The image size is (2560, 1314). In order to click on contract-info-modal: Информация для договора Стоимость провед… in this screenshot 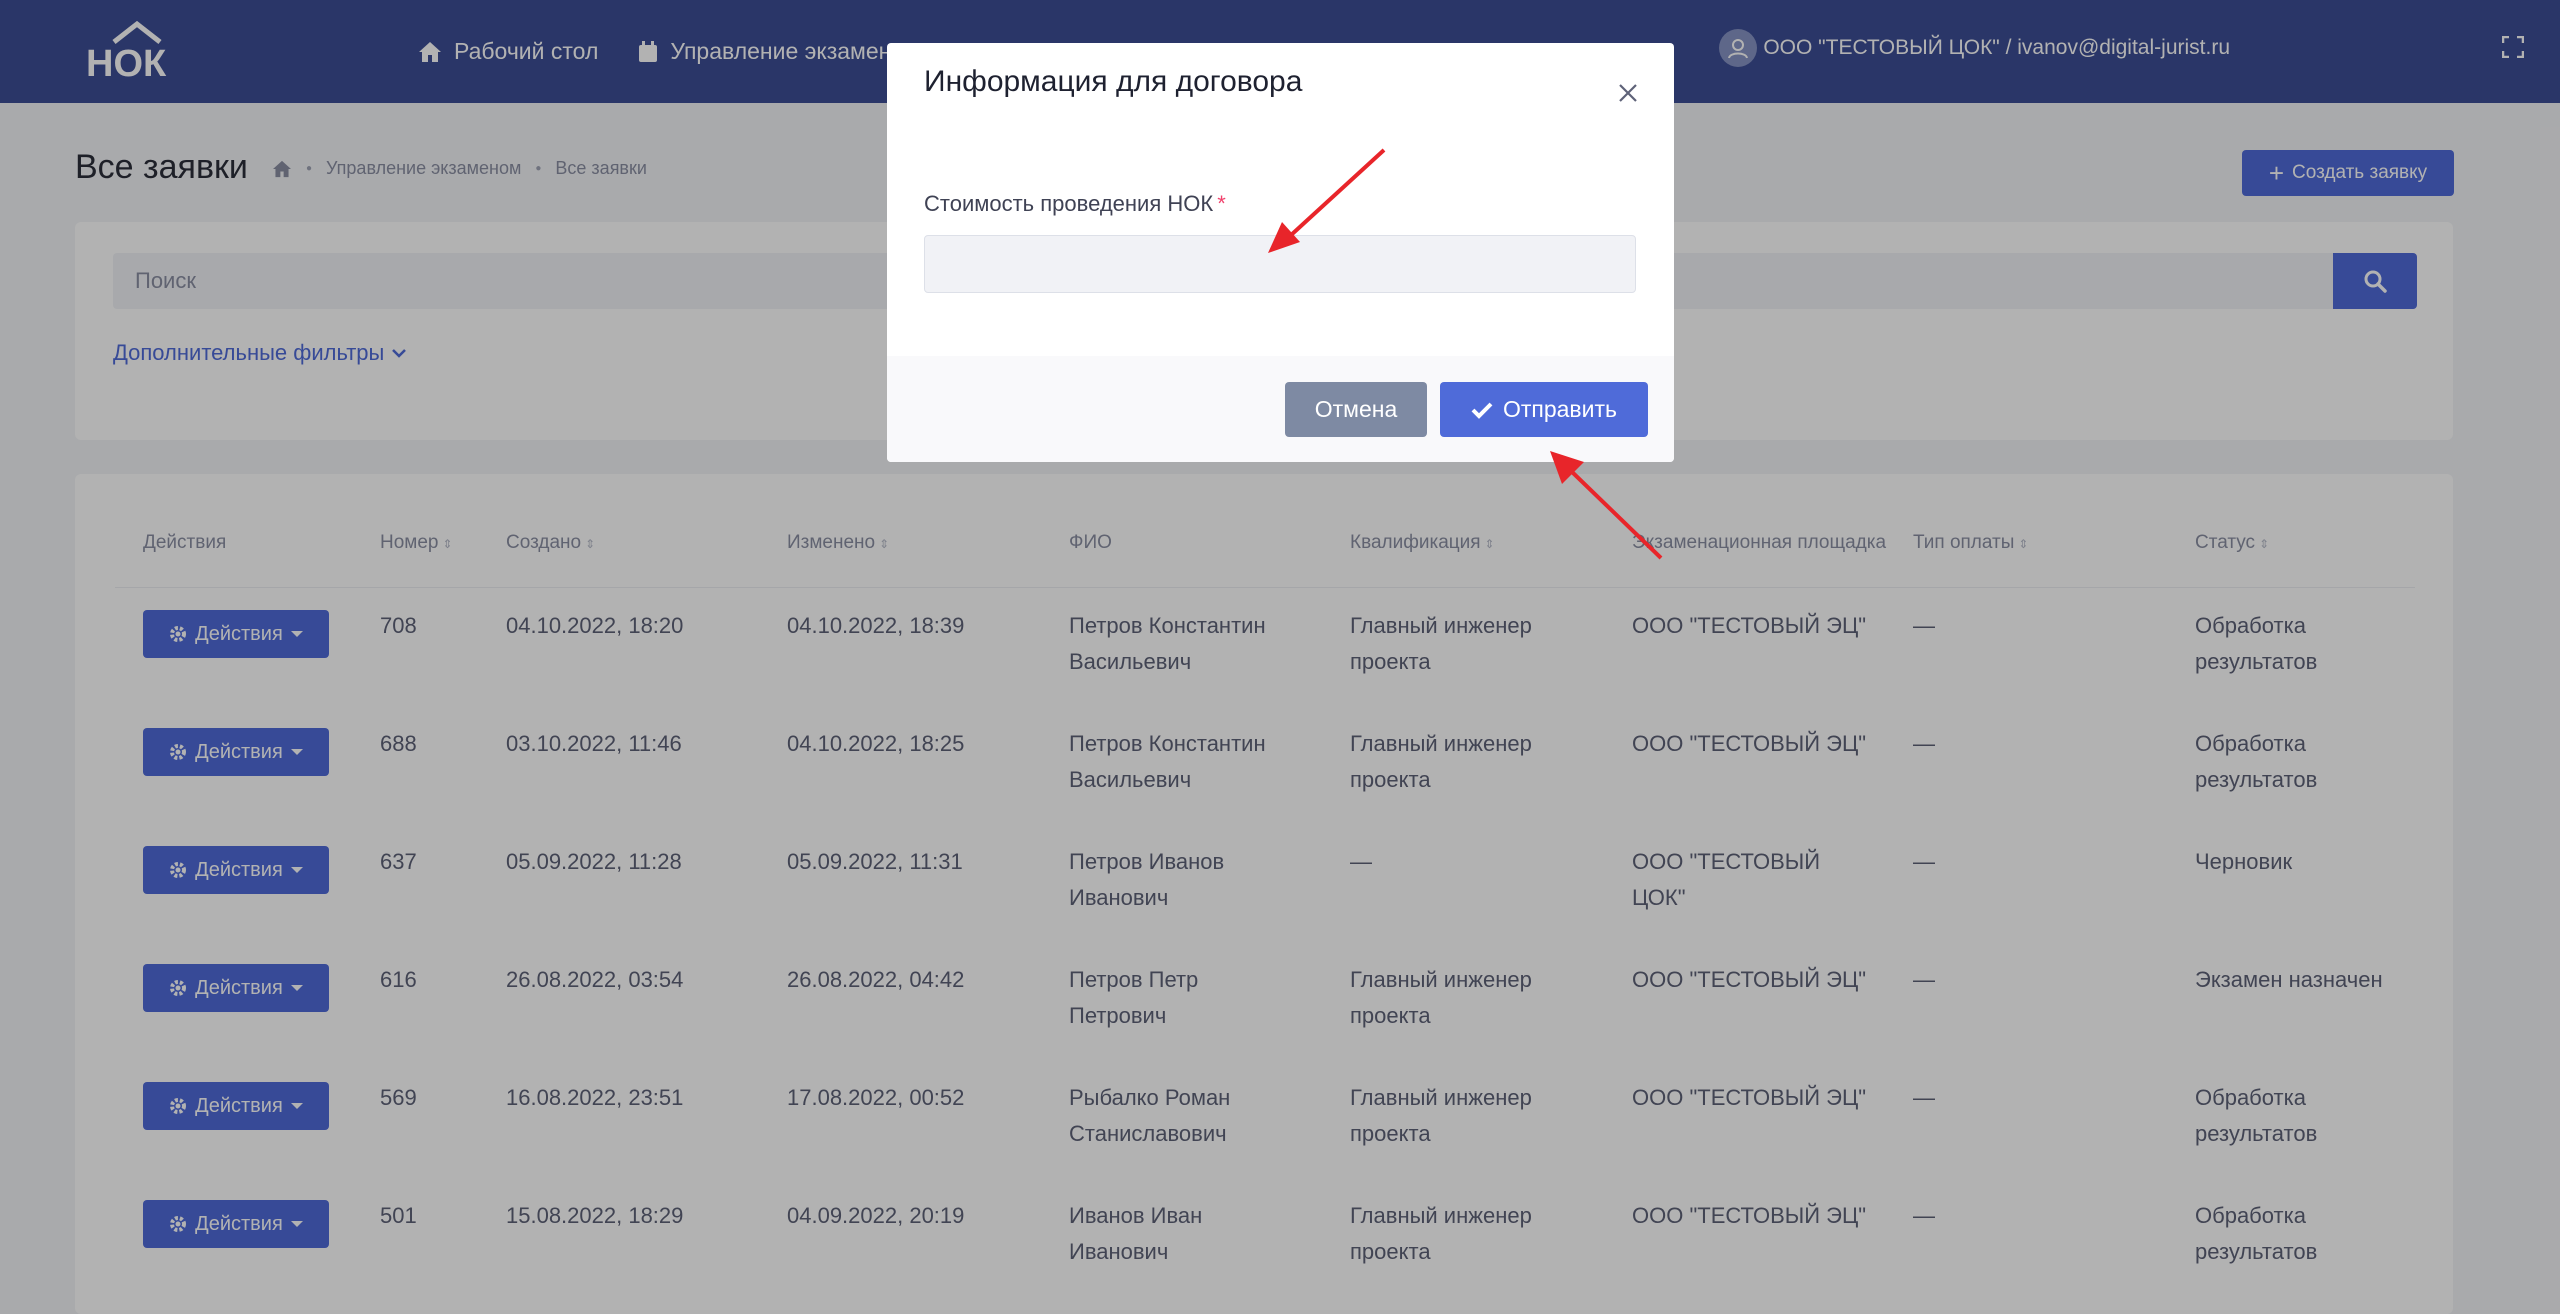, I will do `click(1280, 252)`.